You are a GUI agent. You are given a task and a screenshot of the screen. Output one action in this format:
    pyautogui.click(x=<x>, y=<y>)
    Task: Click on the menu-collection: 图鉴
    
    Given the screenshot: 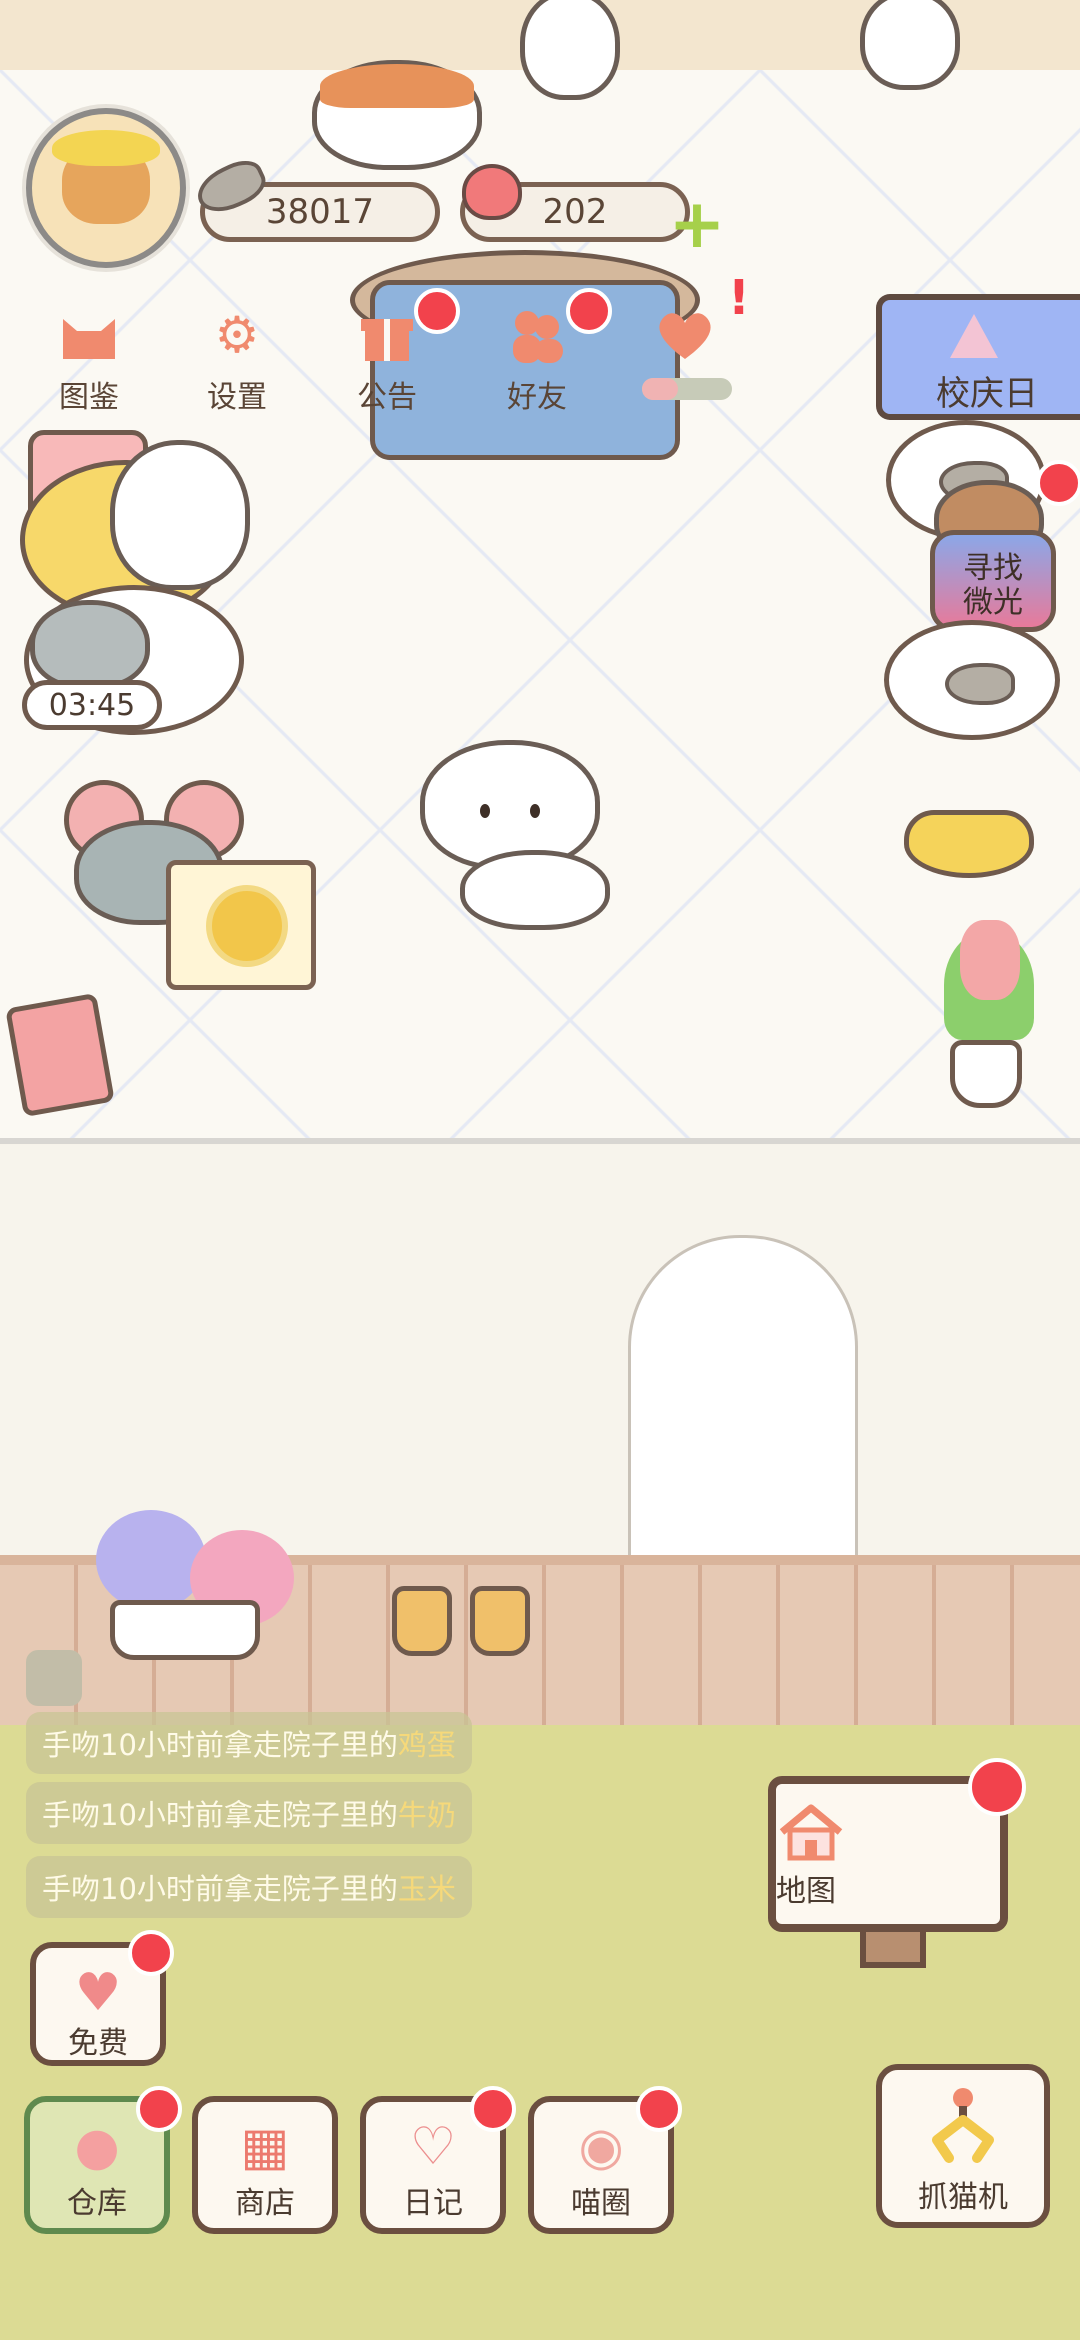 What is the action you would take?
    pyautogui.click(x=89, y=358)
    